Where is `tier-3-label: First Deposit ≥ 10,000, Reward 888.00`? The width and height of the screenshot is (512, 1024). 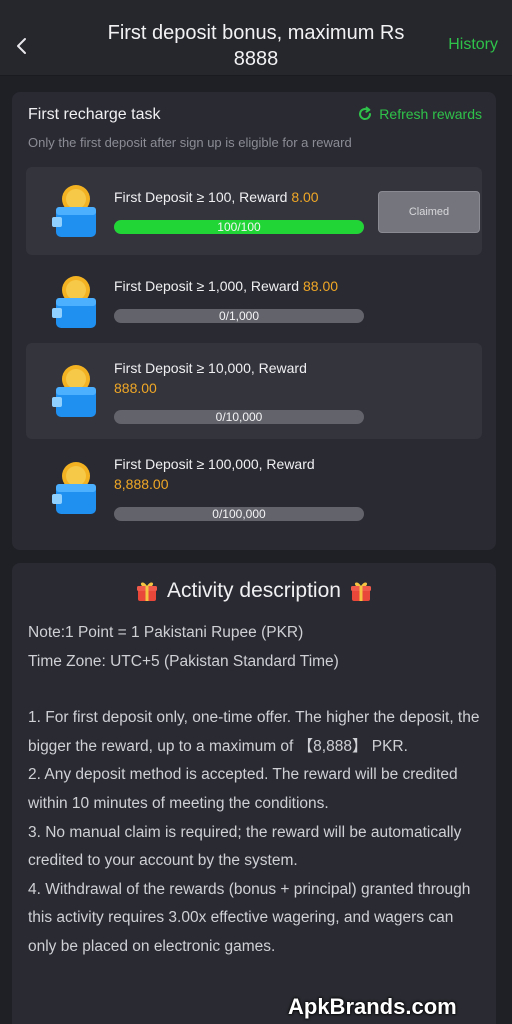 tier-3-label: First Deposit ≥ 10,000, Reward 888.00 is located at coordinates (210, 378).